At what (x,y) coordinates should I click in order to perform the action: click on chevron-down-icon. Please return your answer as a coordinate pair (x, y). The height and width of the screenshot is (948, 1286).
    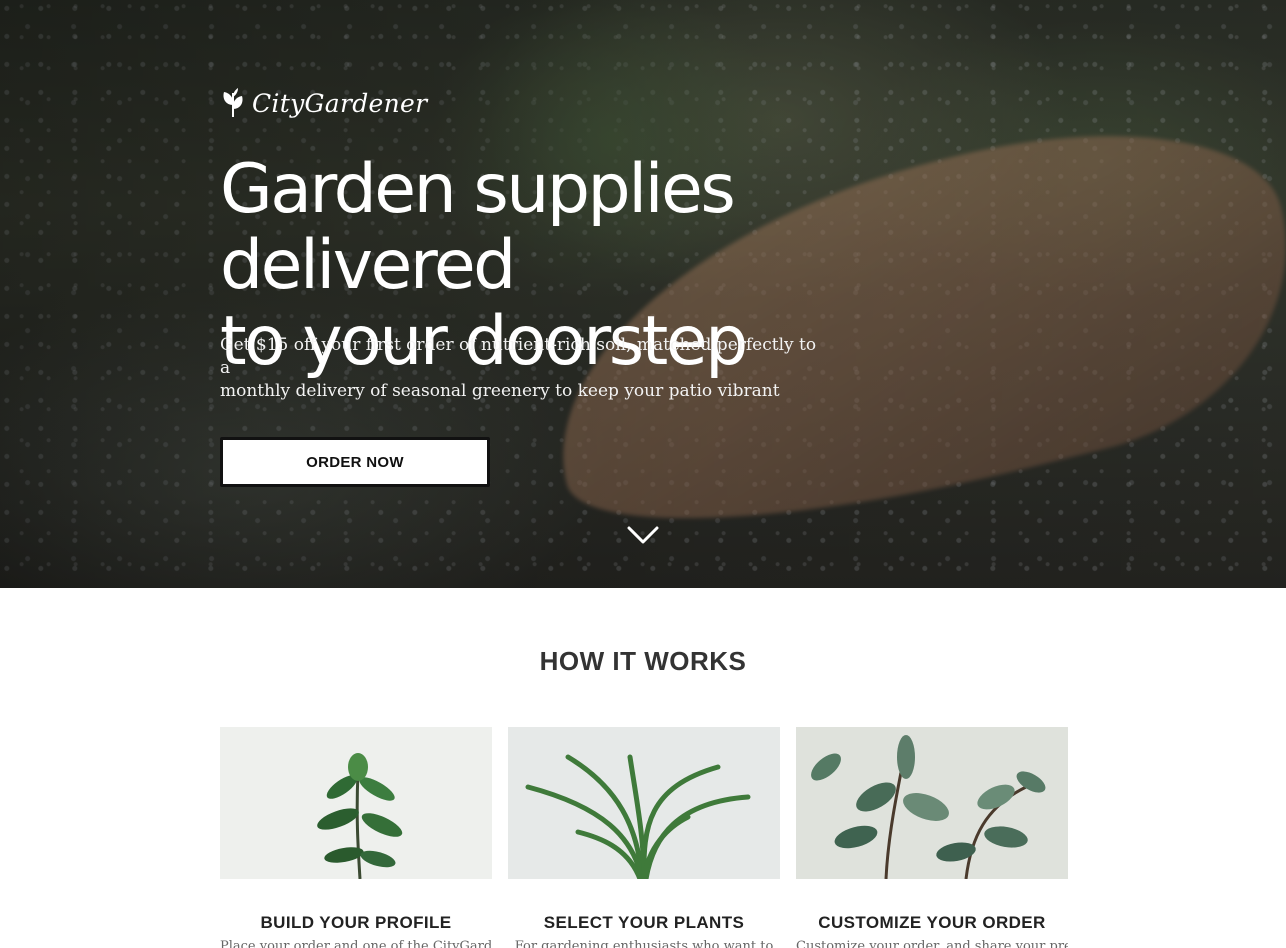
    Looking at the image, I should click on (643, 535).